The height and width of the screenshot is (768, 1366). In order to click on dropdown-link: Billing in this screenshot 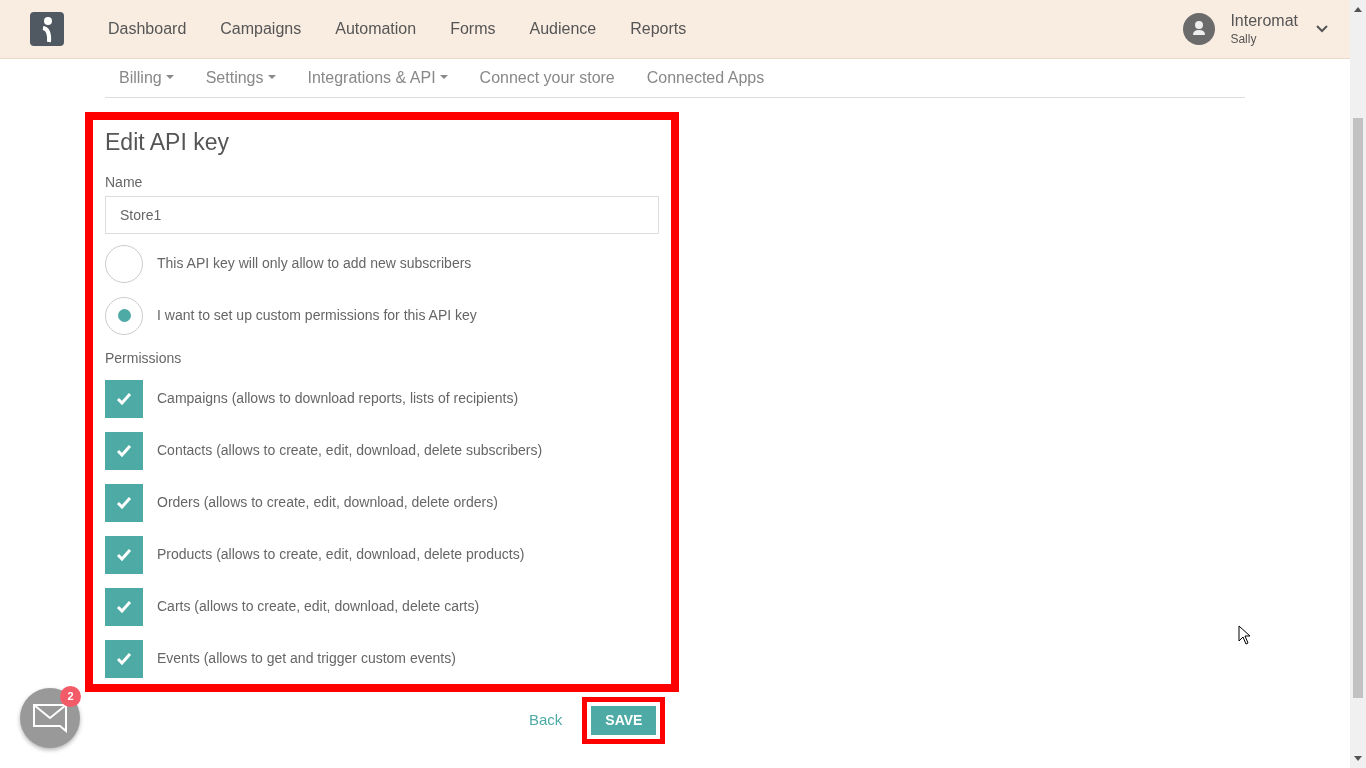, I will do `click(146, 78)`.